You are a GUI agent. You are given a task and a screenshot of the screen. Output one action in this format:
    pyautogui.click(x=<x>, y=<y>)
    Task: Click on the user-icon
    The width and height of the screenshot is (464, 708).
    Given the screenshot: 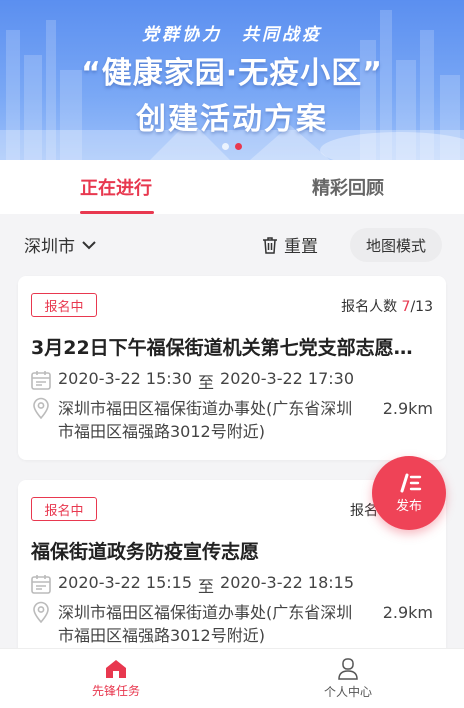 What is the action you would take?
    pyautogui.click(x=348, y=668)
    